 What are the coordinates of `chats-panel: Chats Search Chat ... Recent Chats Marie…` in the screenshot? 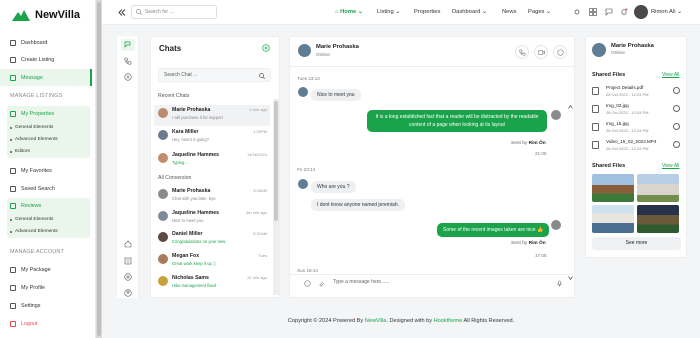 It's located at (215, 167).